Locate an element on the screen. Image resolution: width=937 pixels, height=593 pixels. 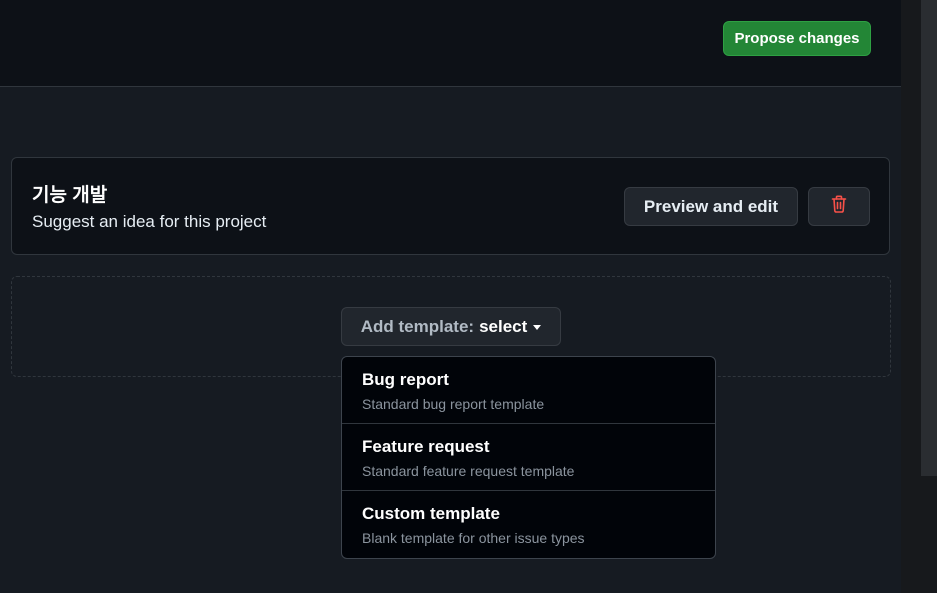
trash-icon is located at coordinates (839, 206).